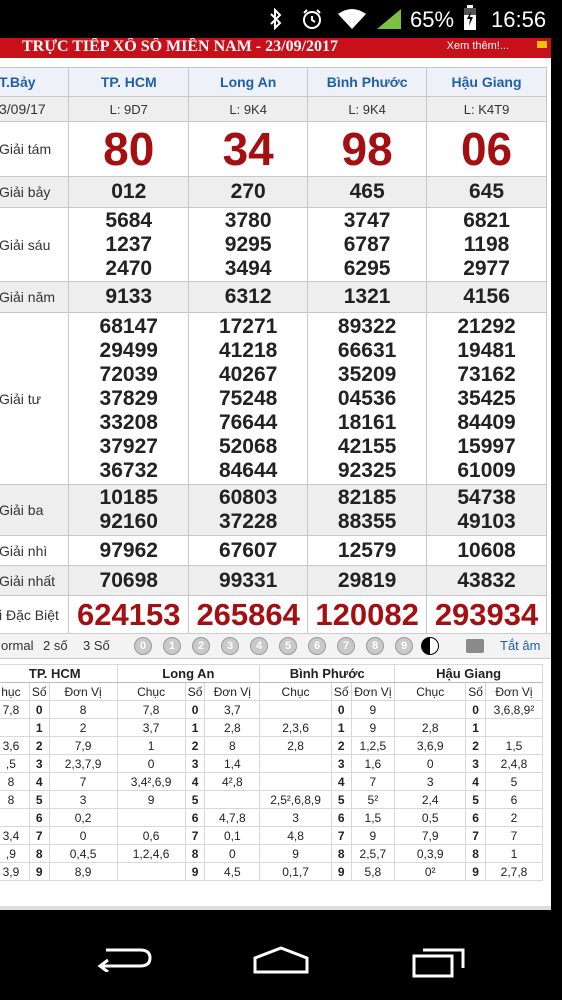 The image size is (562, 1000). I want to click on digit-button: 4, so click(259, 646).